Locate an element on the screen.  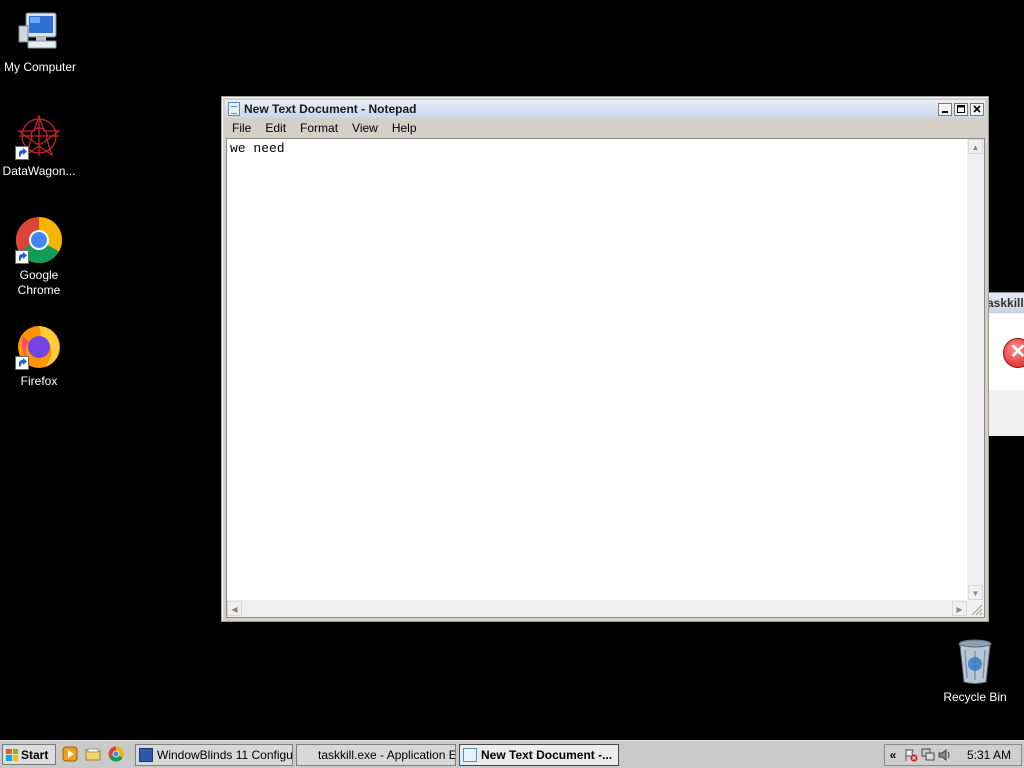
app-error-icon is located at coordinates (307, 755).